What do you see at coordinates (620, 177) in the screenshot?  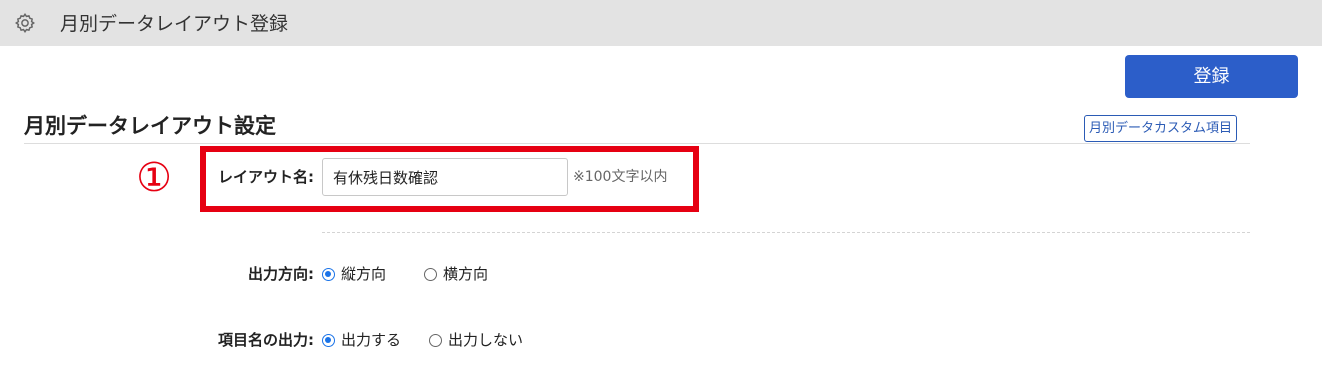 I see `layout-name-hint: ※100文字以内` at bounding box center [620, 177].